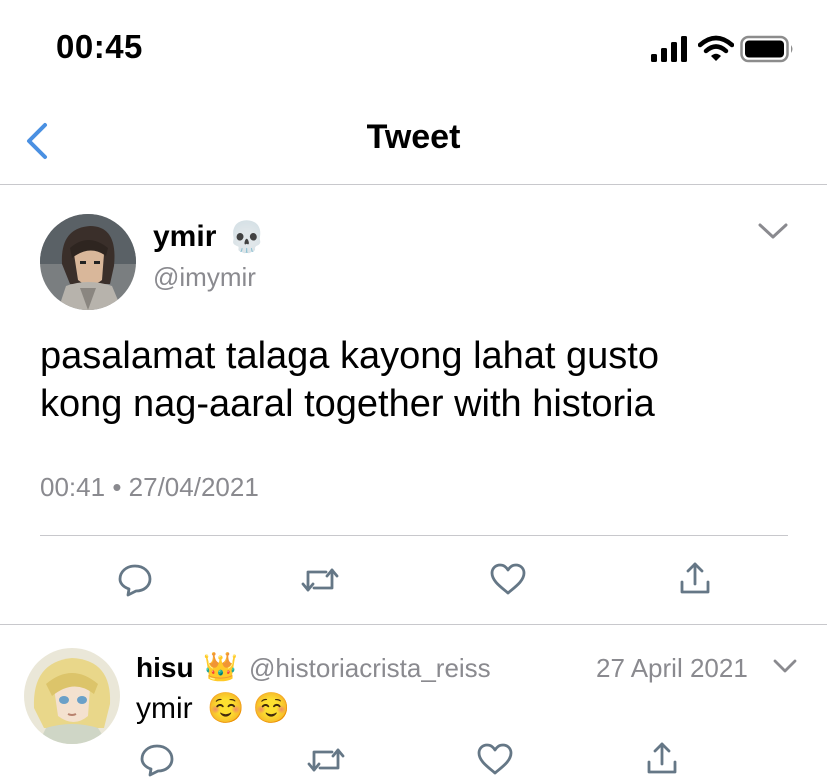  What do you see at coordinates (247, 237) in the screenshot?
I see `skull-emoji: 💀` at bounding box center [247, 237].